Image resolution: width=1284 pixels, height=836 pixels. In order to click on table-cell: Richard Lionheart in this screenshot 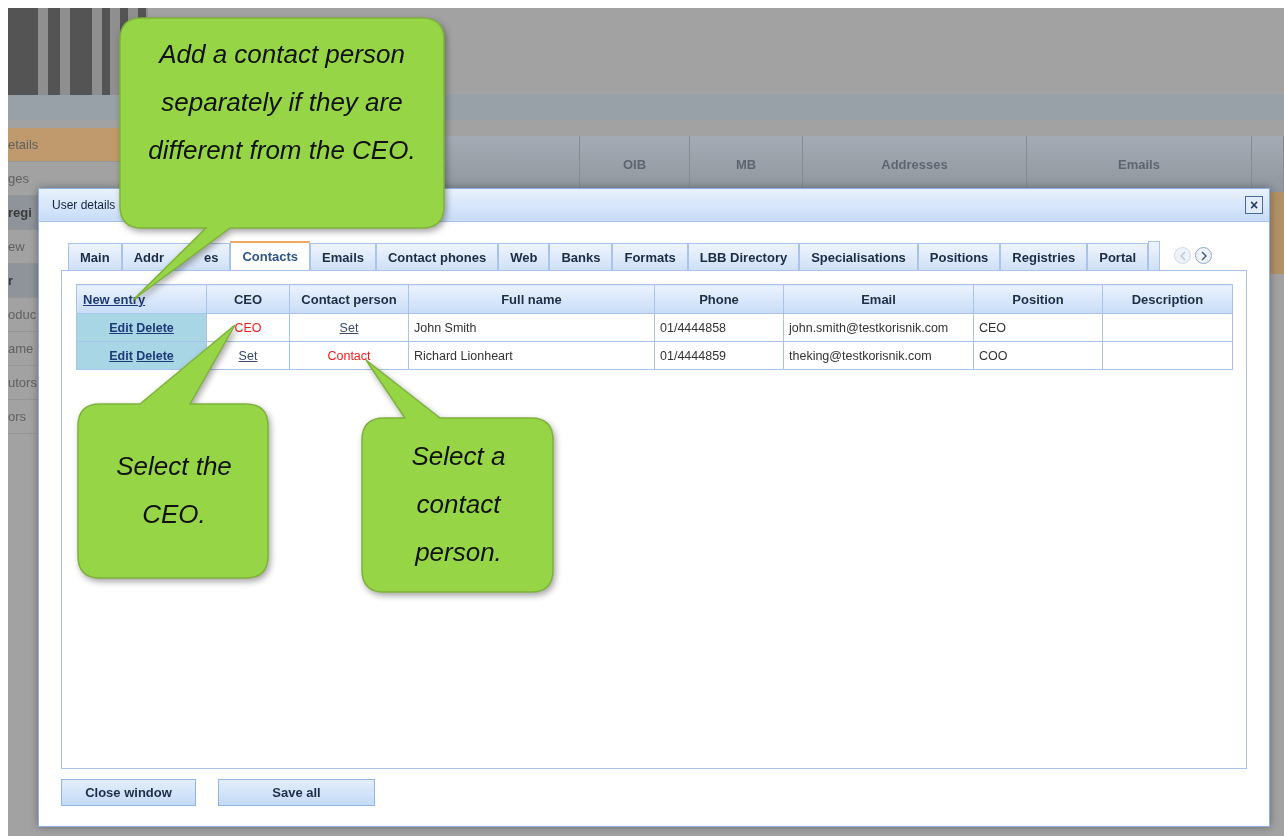, I will do `click(531, 355)`.